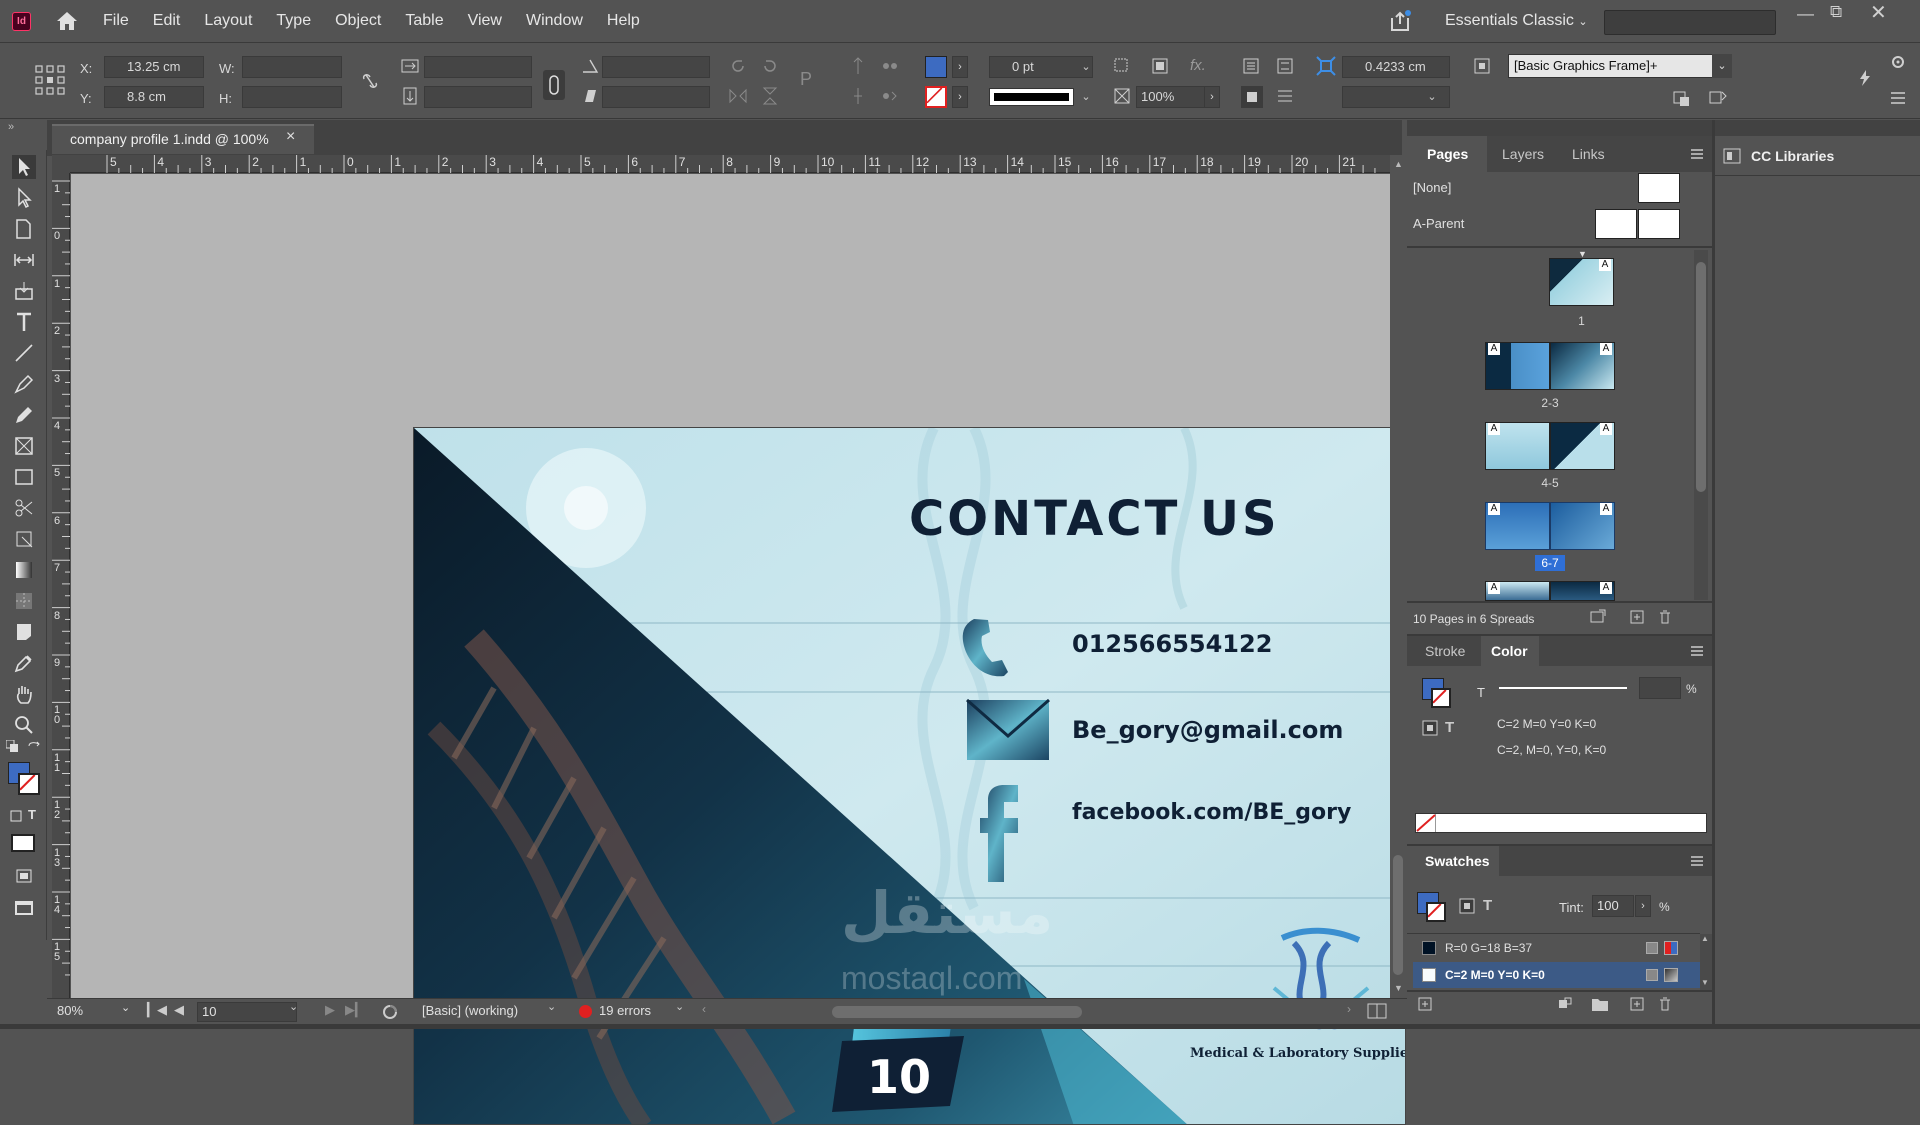 The height and width of the screenshot is (1125, 1920). I want to click on flip-vertical-icon, so click(770, 96).